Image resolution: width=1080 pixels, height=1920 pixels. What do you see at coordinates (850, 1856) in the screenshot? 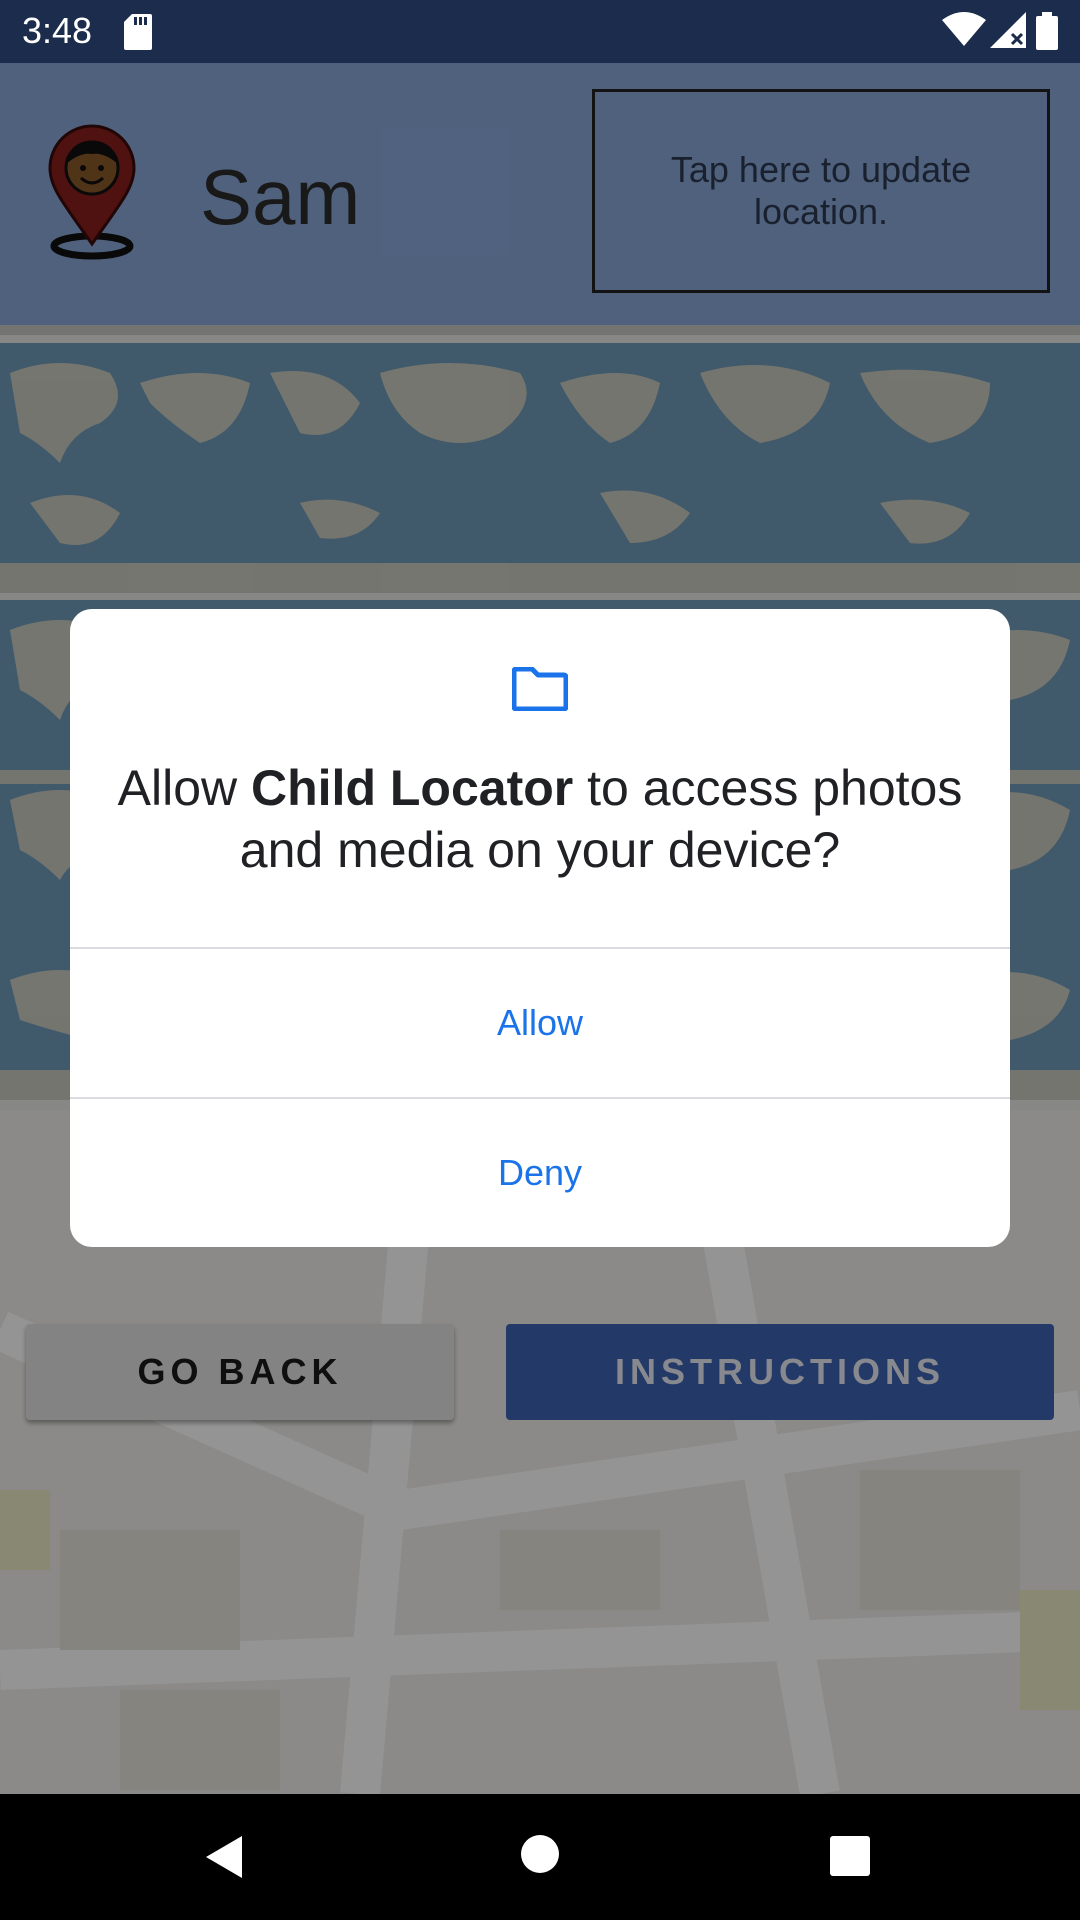
I see `recents-icon` at bounding box center [850, 1856].